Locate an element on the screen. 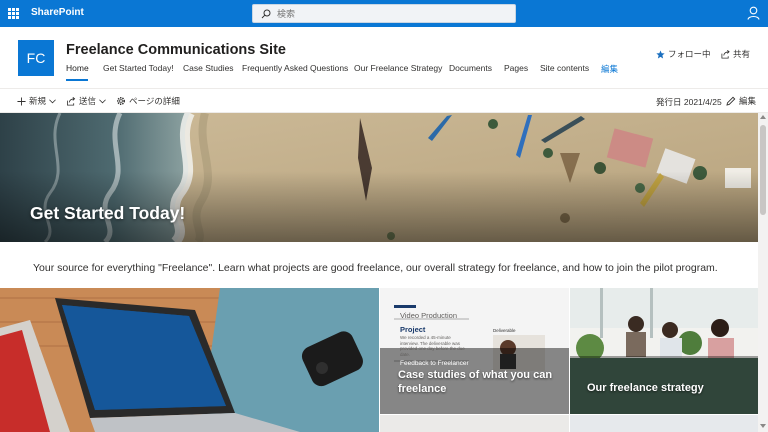 The width and height of the screenshot is (768, 432). search-box is located at coordinates (384, 13).